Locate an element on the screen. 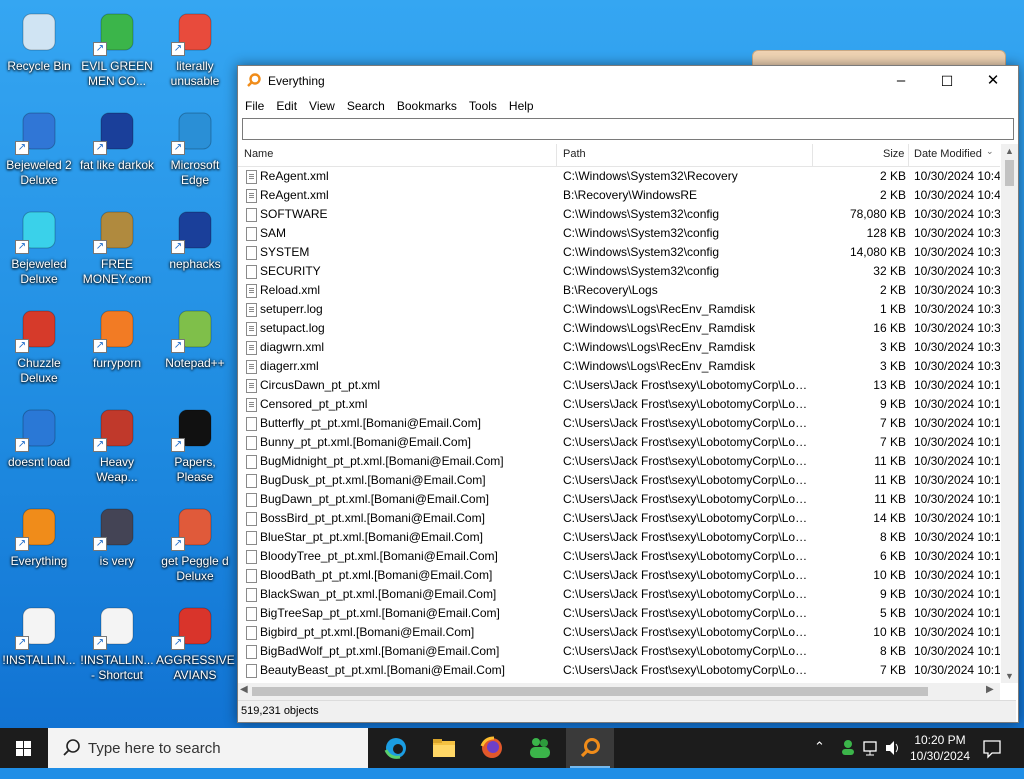 The image size is (1024, 779). desktop-icon: ↗ fat like darkok is located at coordinates (117, 139).